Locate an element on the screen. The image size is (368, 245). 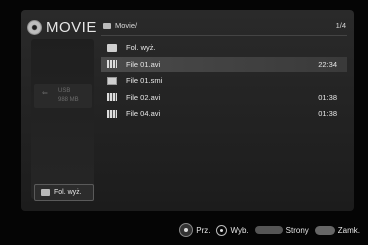
navigation-pad-icon is located at coordinates (186, 230).